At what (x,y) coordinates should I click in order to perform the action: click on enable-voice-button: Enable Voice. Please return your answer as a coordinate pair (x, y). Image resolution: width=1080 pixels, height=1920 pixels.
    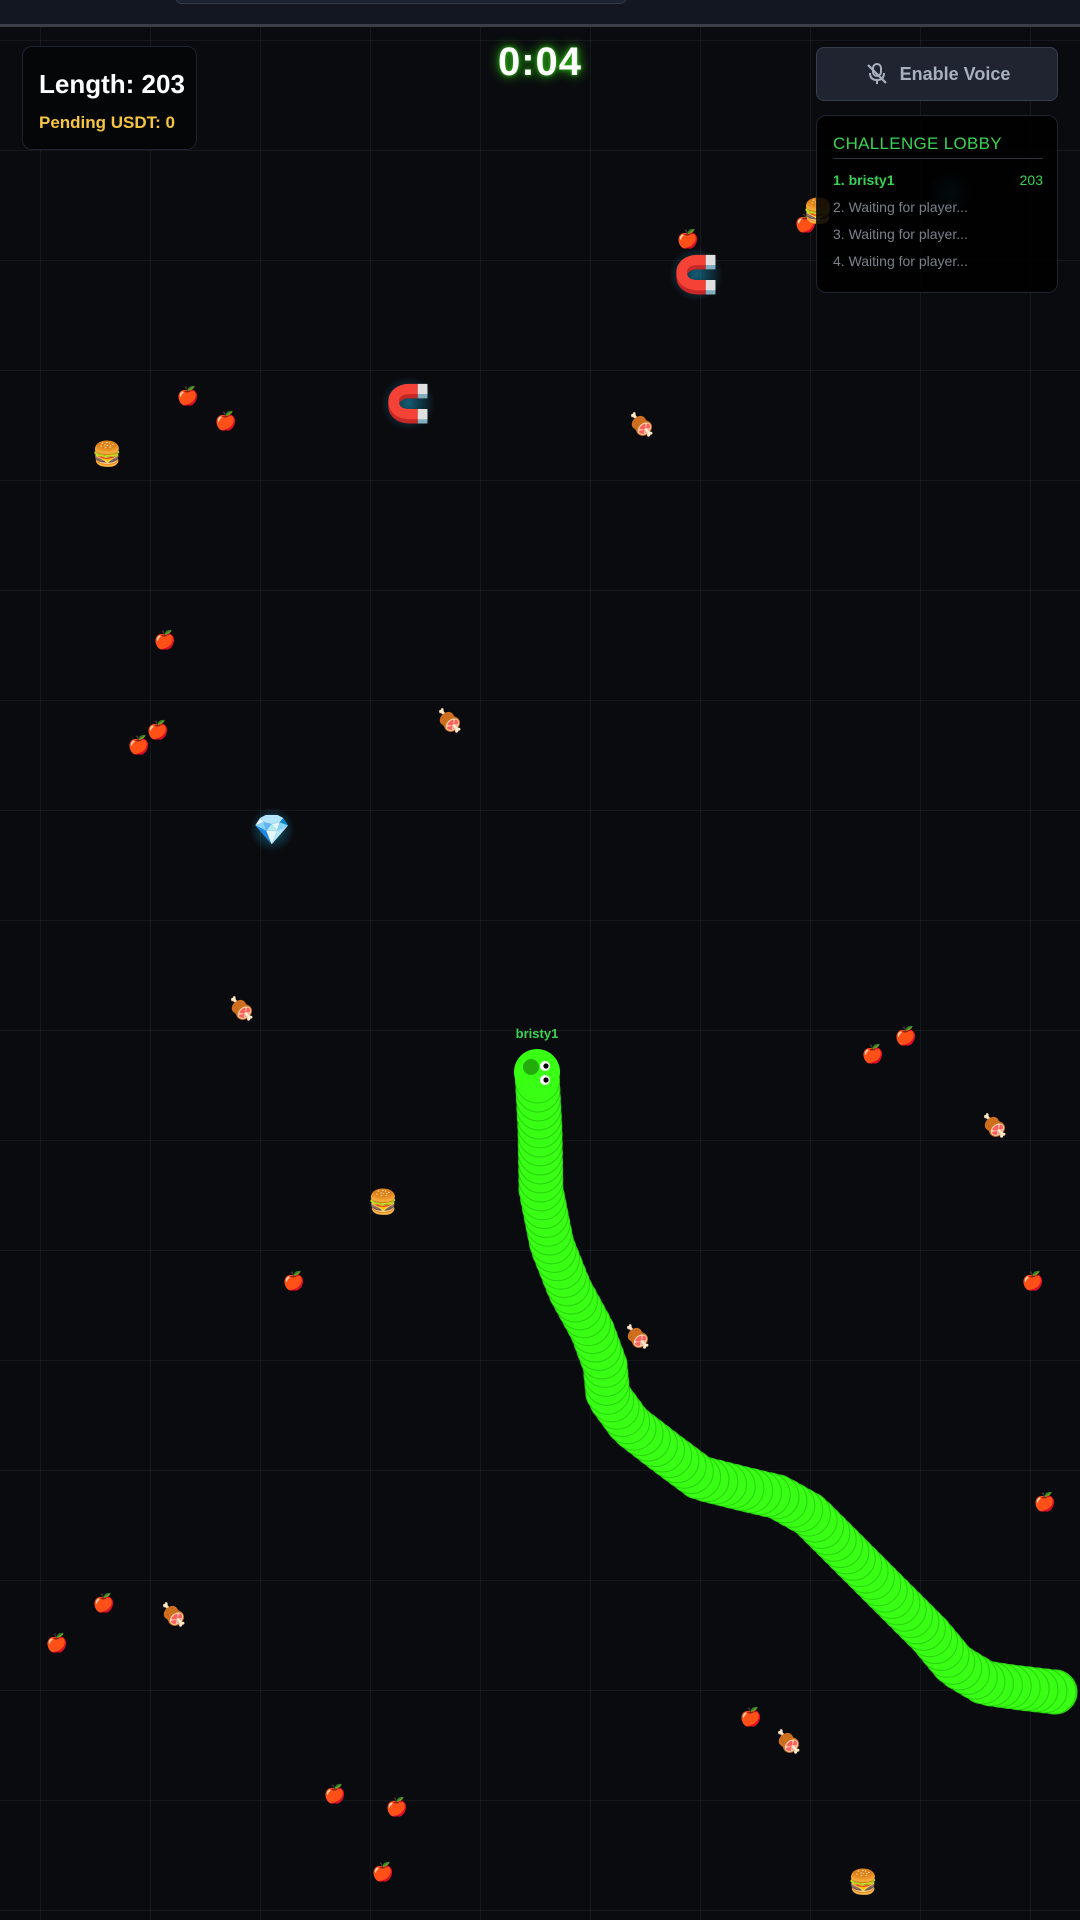
    Looking at the image, I should click on (937, 74).